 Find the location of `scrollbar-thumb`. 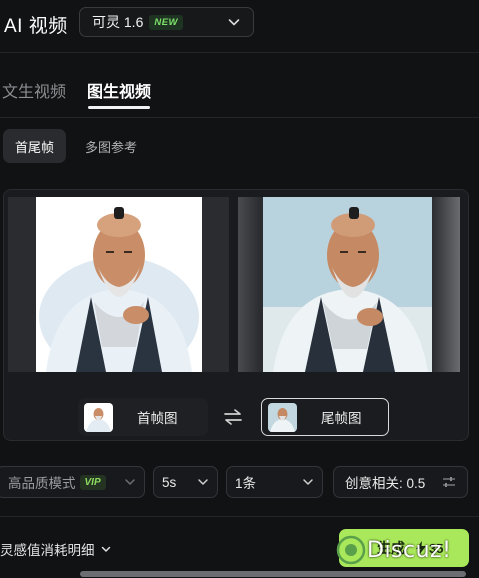

scrollbar-thumb is located at coordinates (273, 574).